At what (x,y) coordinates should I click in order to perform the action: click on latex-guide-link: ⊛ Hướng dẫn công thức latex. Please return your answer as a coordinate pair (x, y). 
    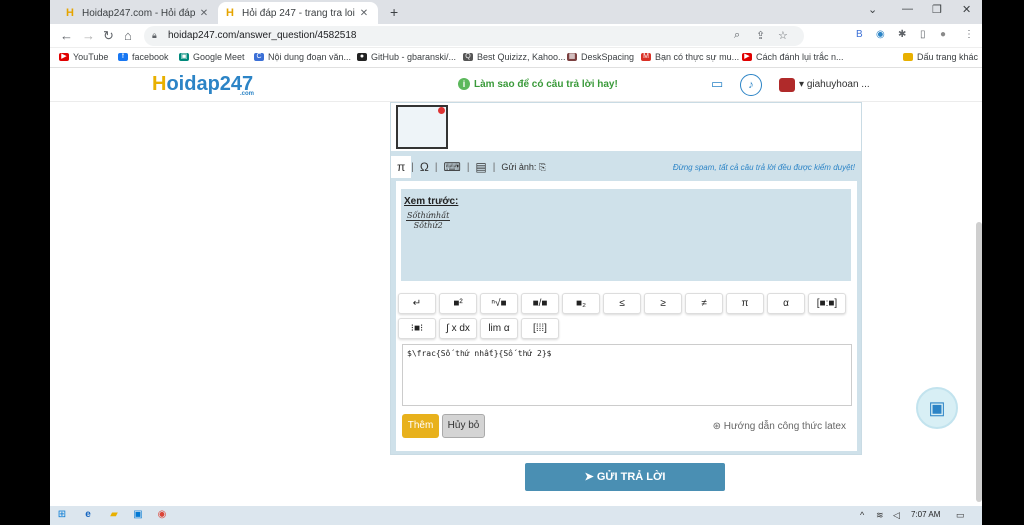
    Looking at the image, I should click on (779, 426).